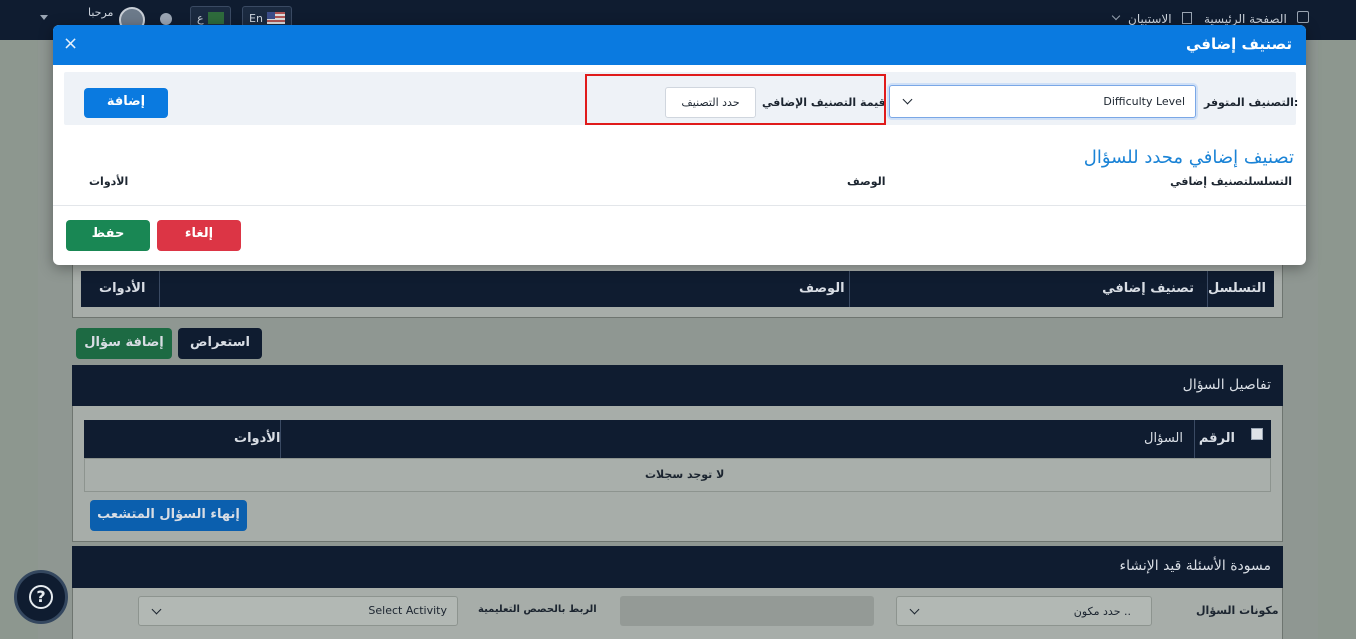 Image resolution: width=1356 pixels, height=639 pixels. Describe the element at coordinates (407, 610) in the screenshot. I see `activity-value: Select Activity` at that location.